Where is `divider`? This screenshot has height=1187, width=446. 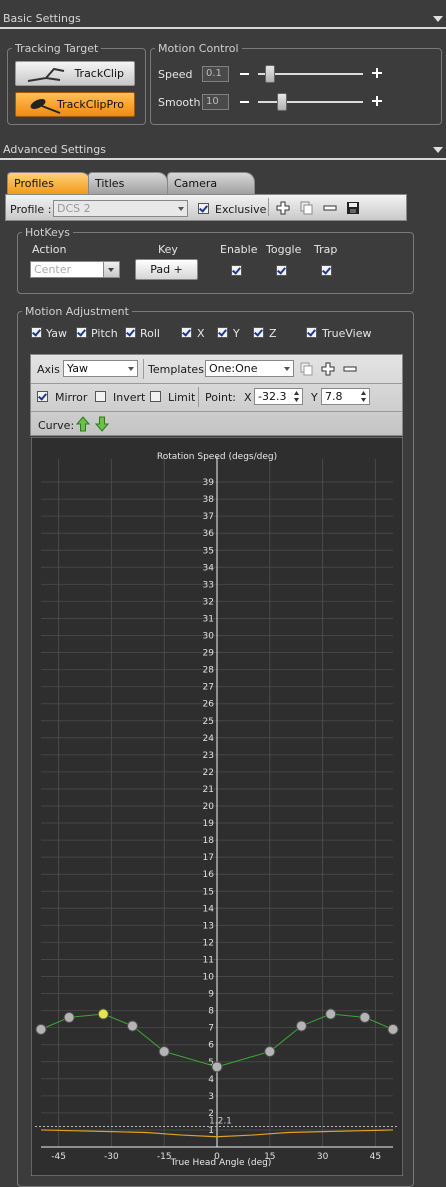 divider is located at coordinates (223, 159).